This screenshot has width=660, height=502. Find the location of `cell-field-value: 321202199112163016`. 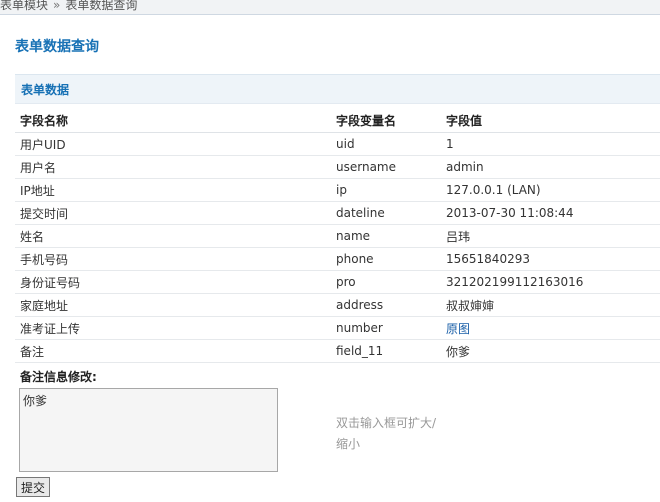

cell-field-value: 321202199112163016 is located at coordinates (550, 282).